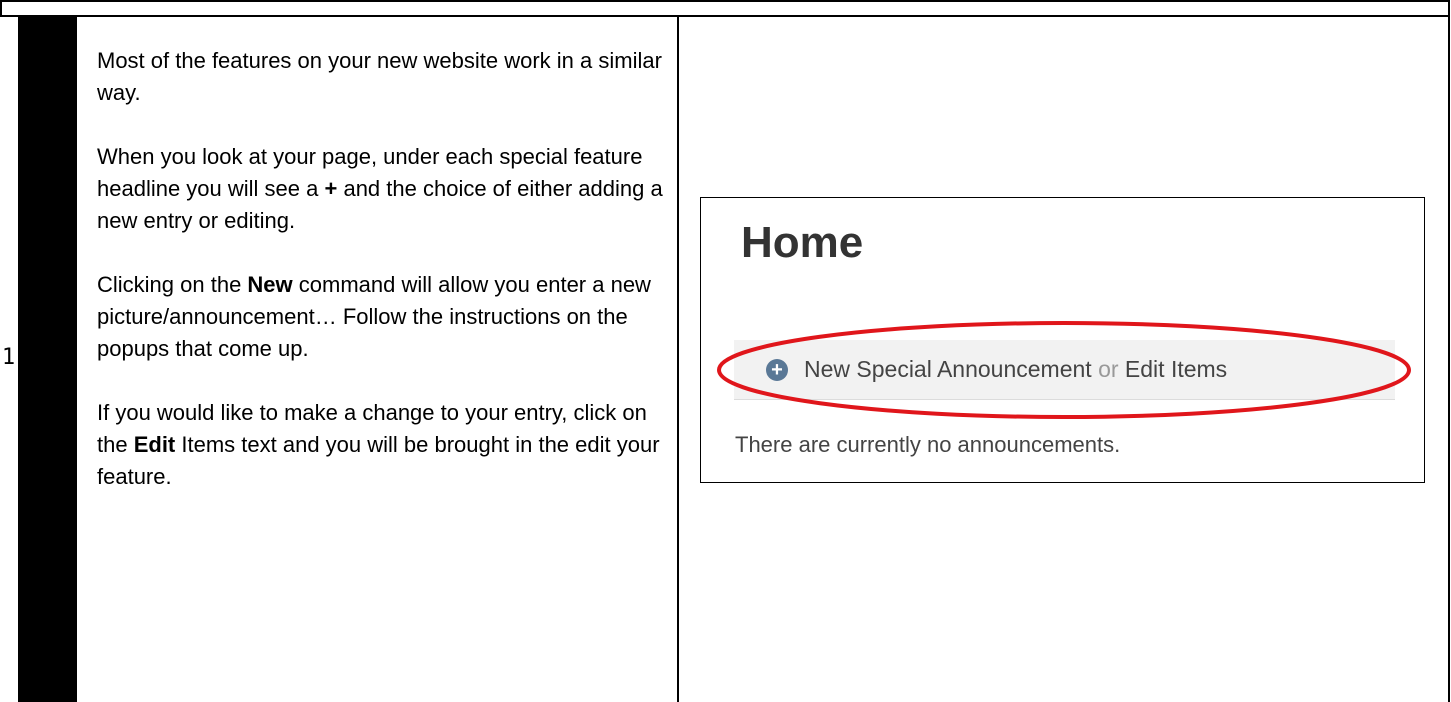  Describe the element at coordinates (802, 242) in the screenshot. I see `page-title: Home` at that location.